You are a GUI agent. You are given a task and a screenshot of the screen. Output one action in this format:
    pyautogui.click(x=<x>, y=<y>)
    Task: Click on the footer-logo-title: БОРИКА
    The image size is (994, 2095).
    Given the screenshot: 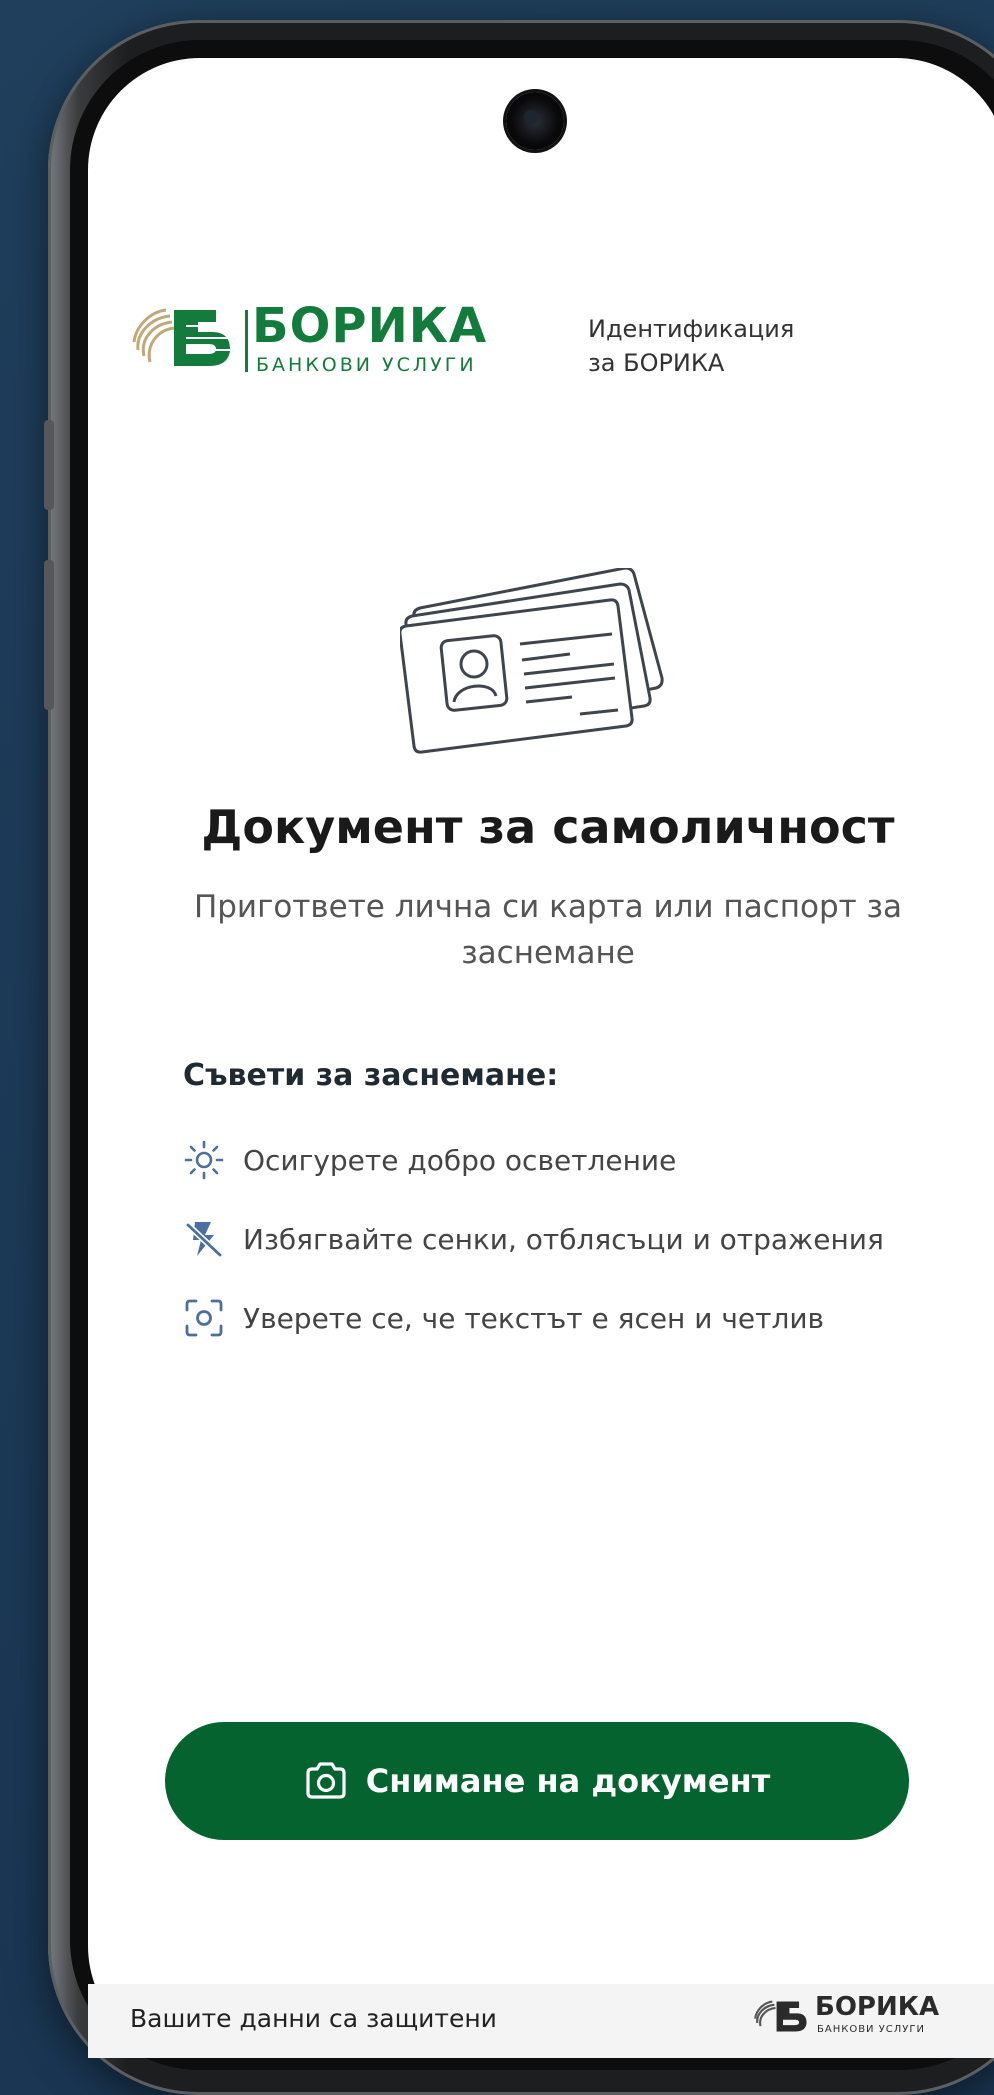 What is the action you would take?
    pyautogui.click(x=877, y=2007)
    